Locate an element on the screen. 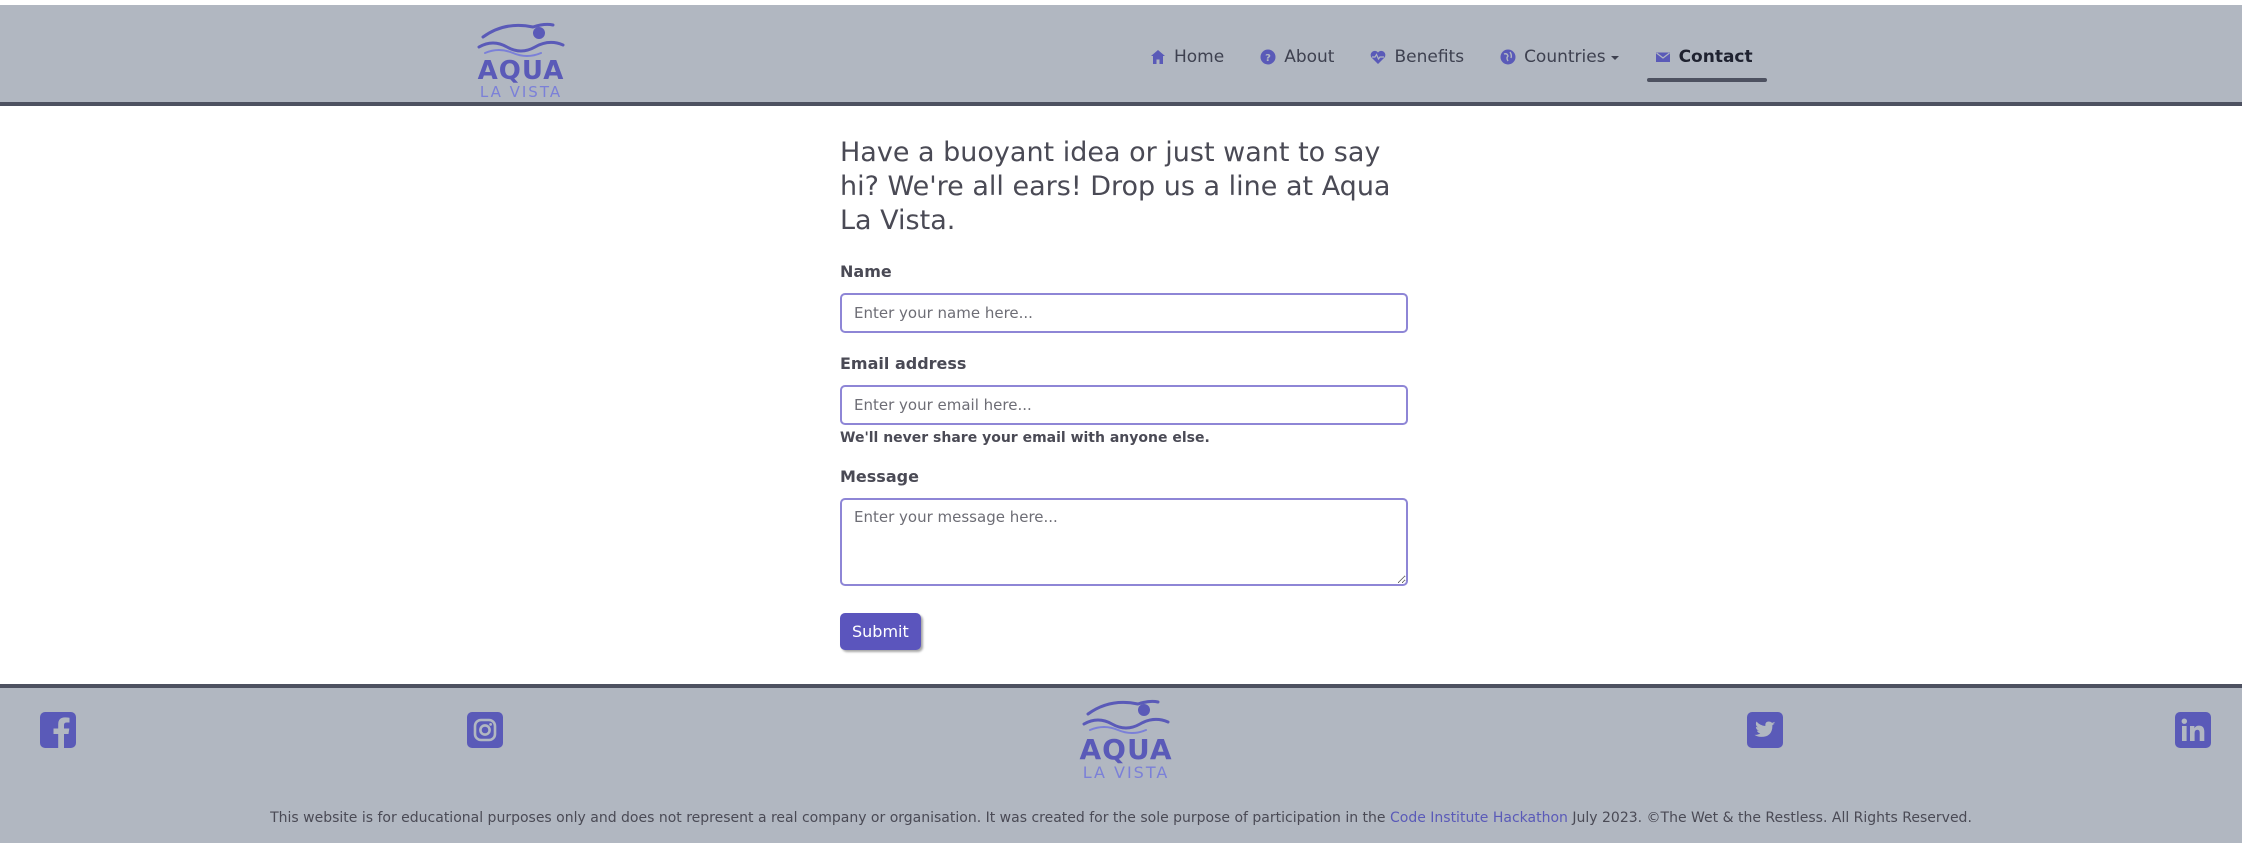 Image resolution: width=2242 pixels, height=853 pixels. footer-brand-logo: AQUA LA VISTA is located at coordinates (1126, 739).